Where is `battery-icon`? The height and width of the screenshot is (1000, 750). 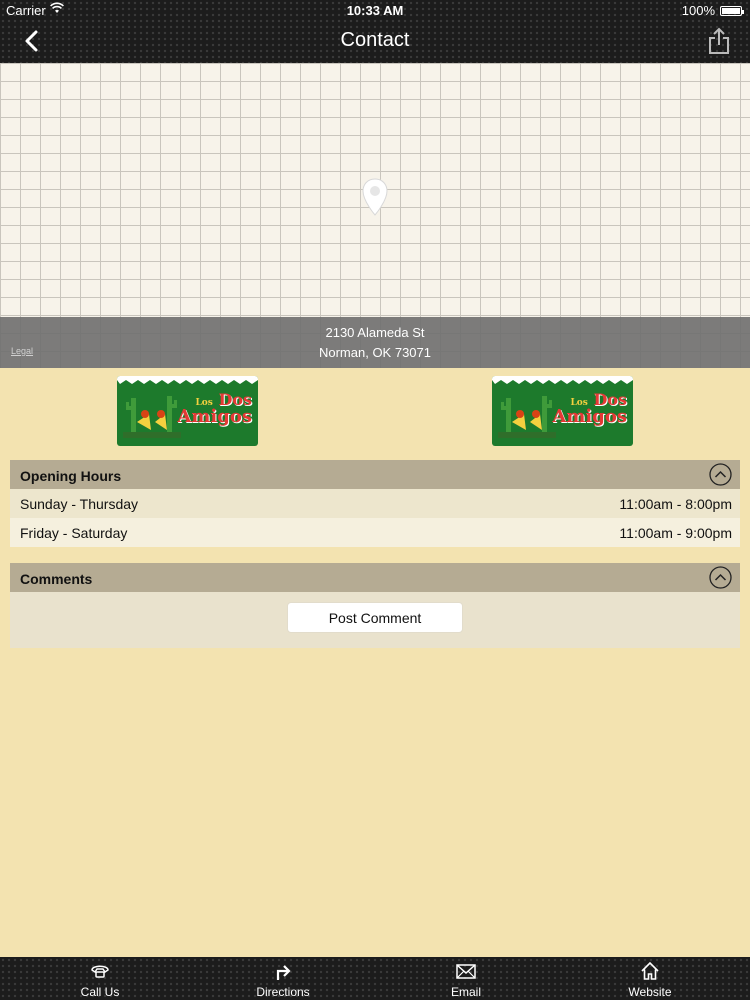 battery-icon is located at coordinates (732, 10).